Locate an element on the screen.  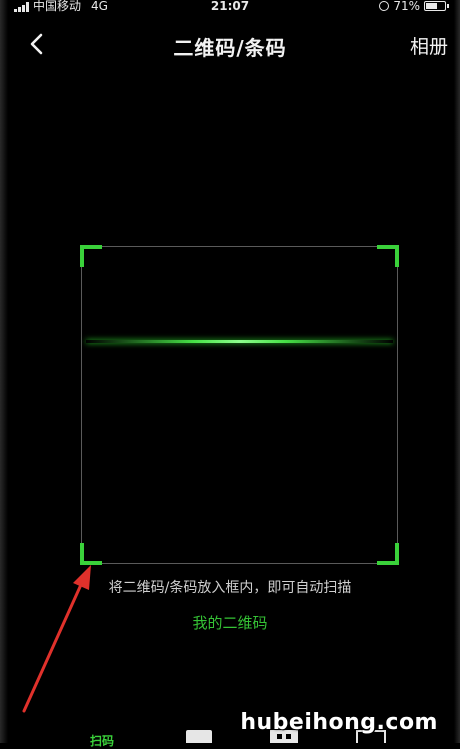
scan-frame-corner-top-right is located at coordinates (388, 256).